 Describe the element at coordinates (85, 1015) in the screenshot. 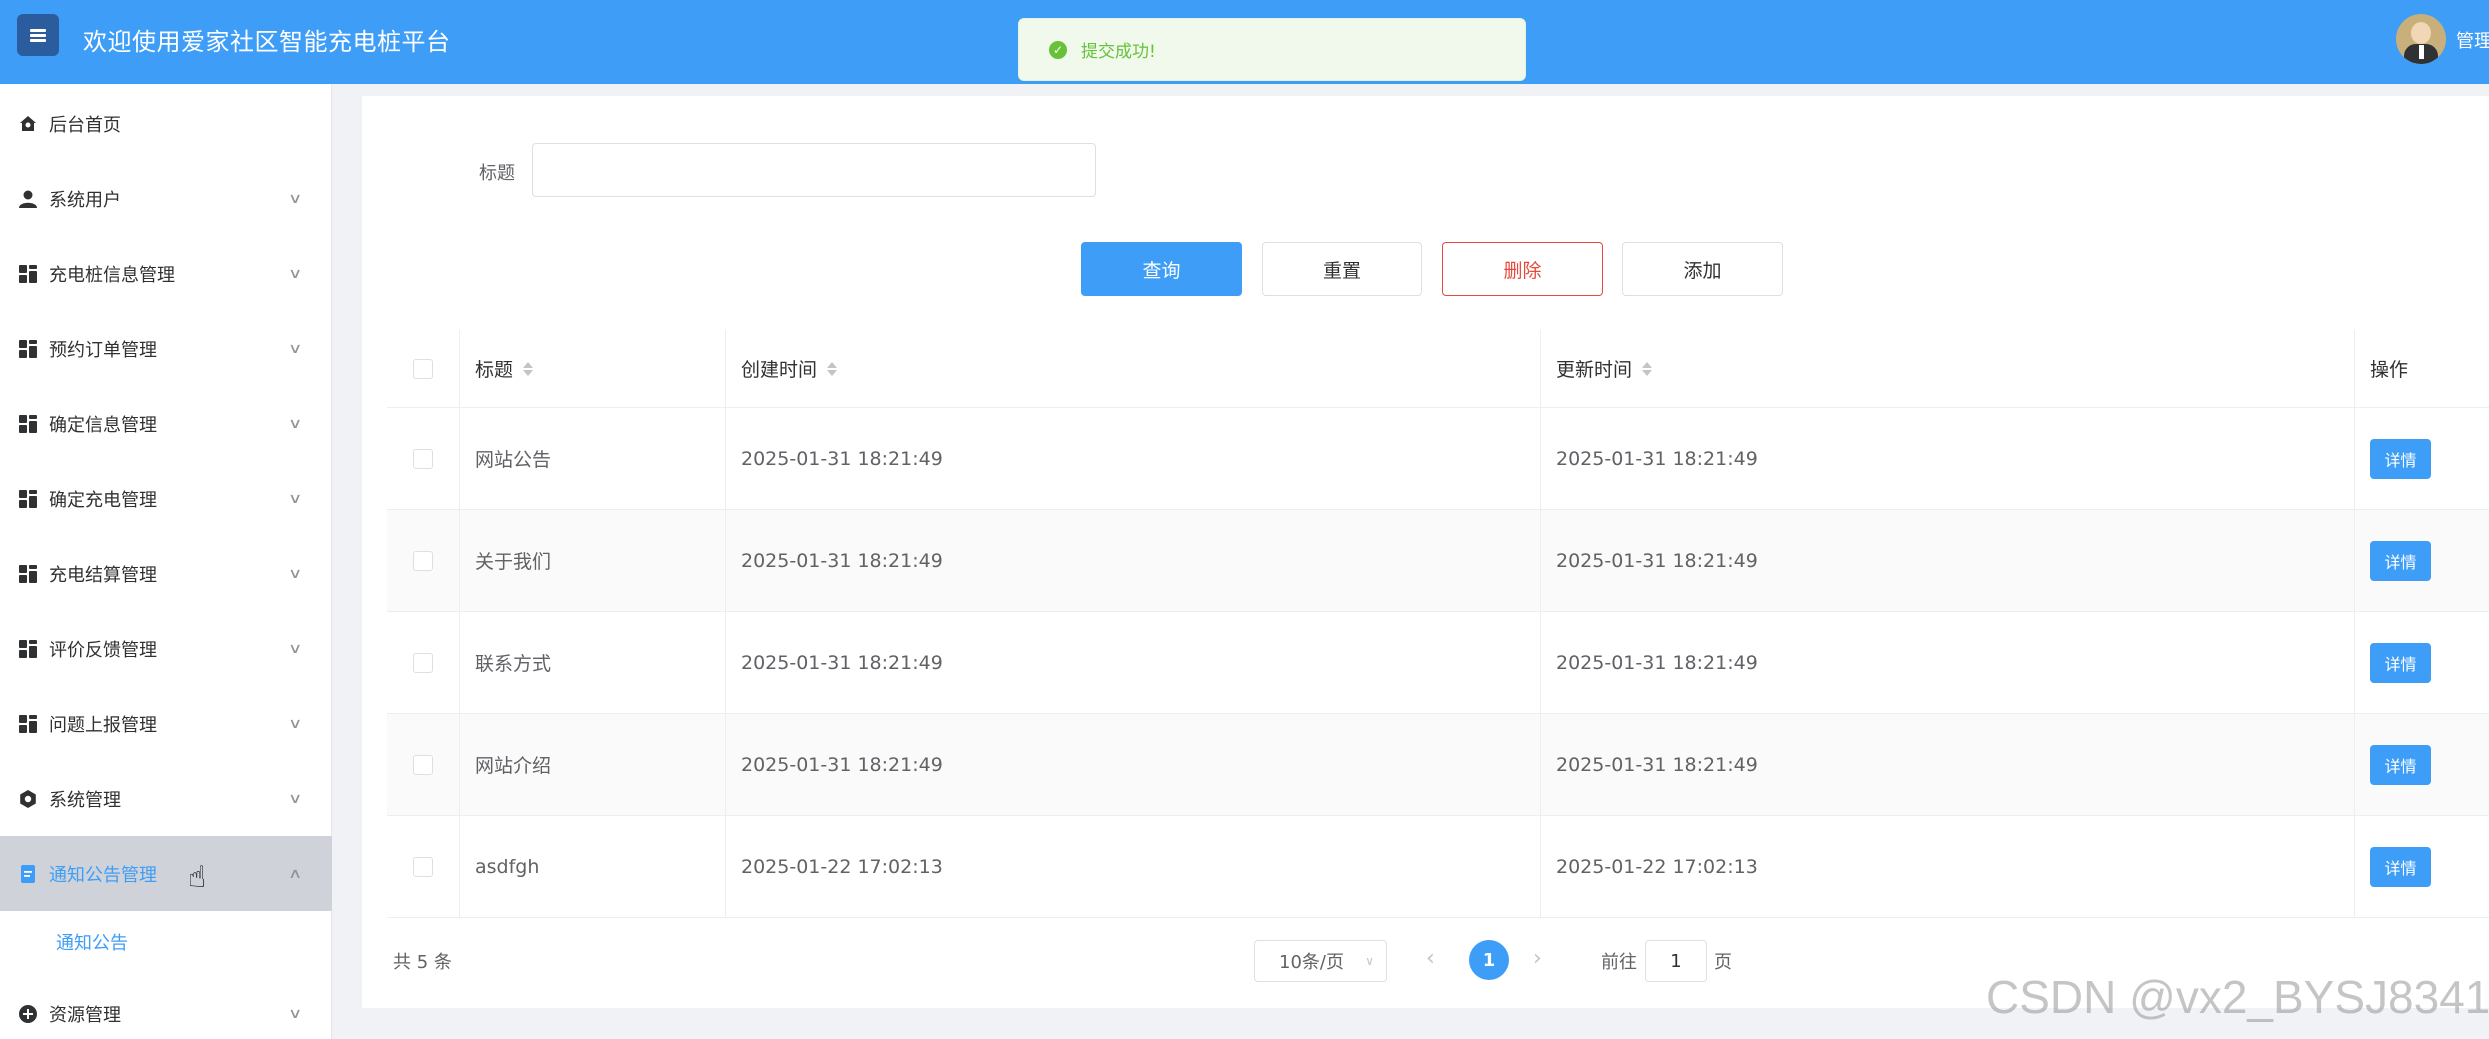

I see `sidebar-item-label: 资源管理` at that location.